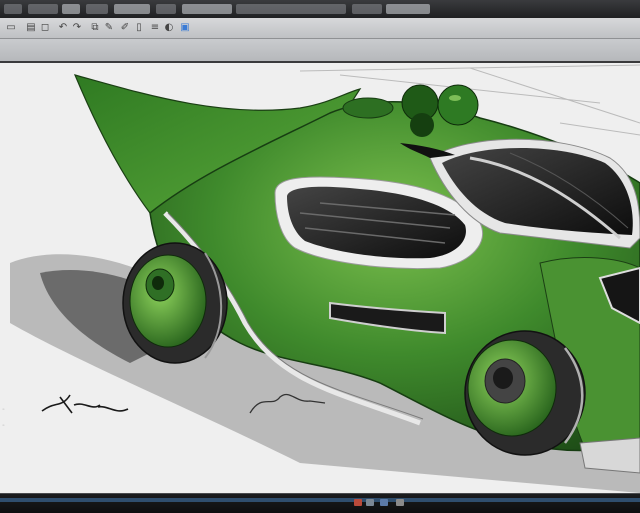 The height and width of the screenshot is (513, 640). What do you see at coordinates (320, 28) in the screenshot?
I see `toolbar: ▭ ▤ ◻ ↶ ↷ ⧉ ✎ ✐ ▯ ≡ ◐ ▣` at bounding box center [320, 28].